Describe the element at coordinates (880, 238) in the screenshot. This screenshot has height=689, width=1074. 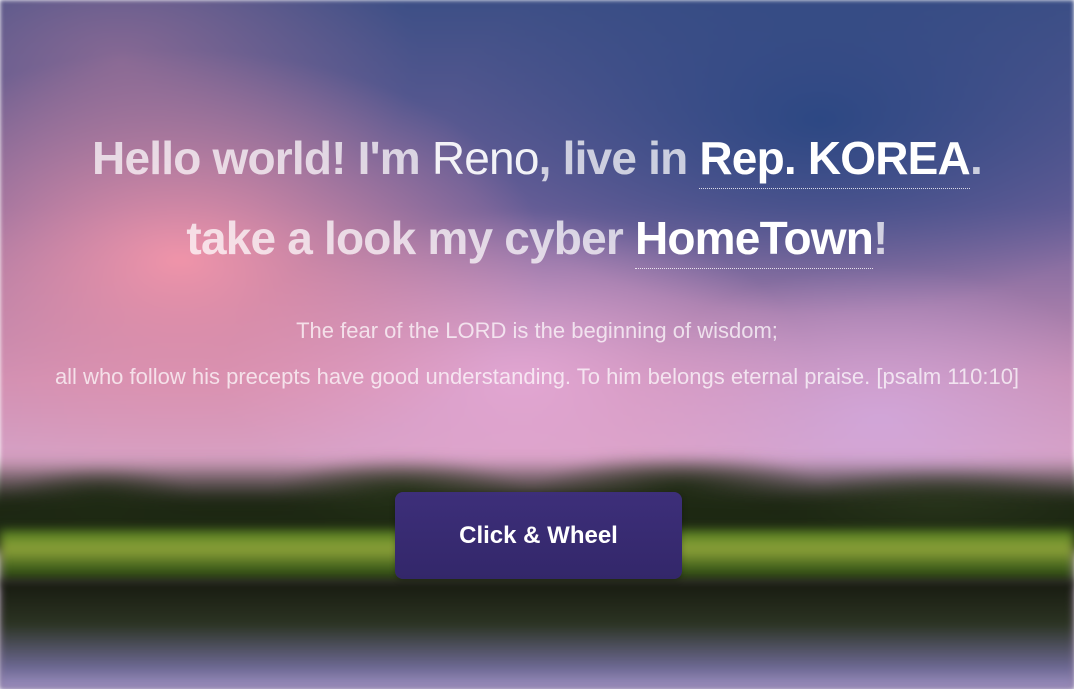
I see `headline-text: !` at that location.